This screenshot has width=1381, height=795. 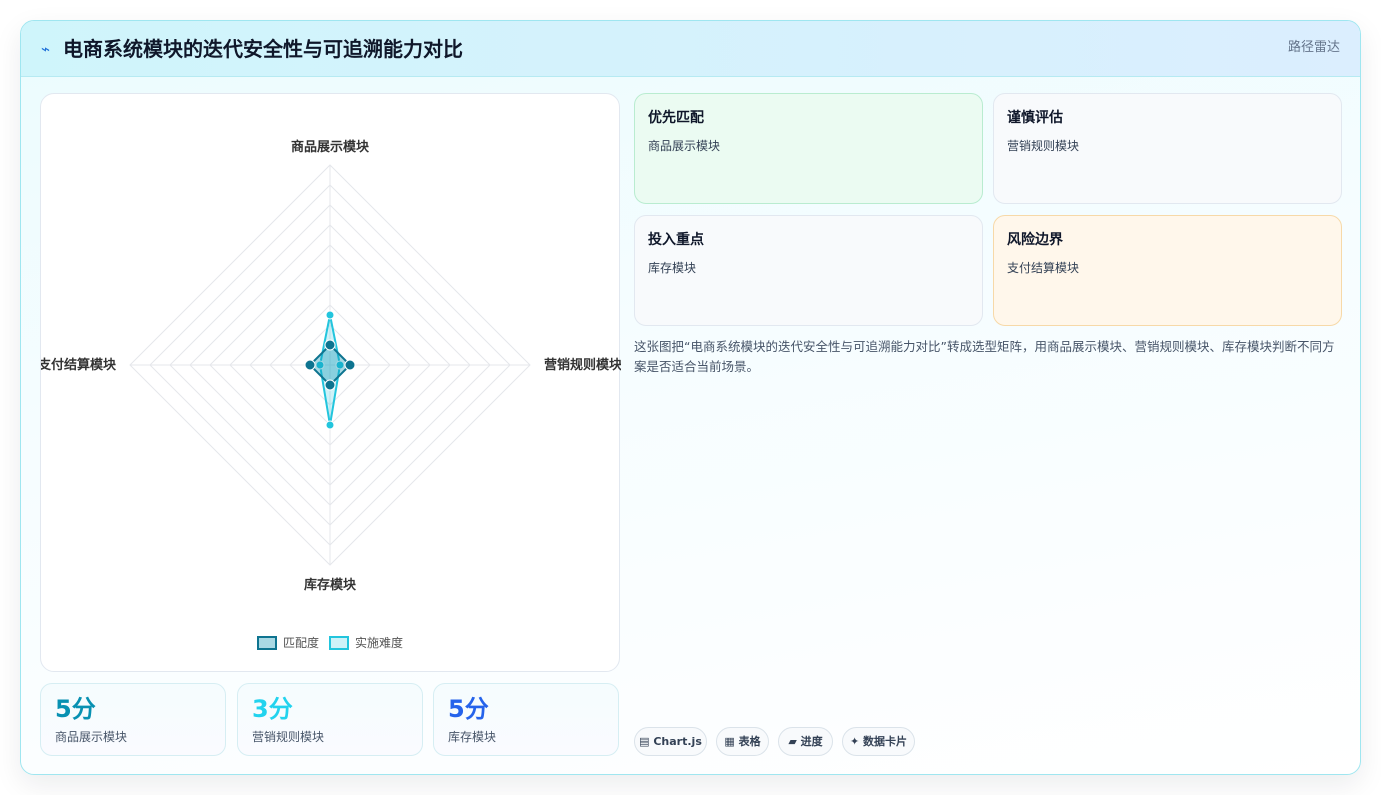 I want to click on chip-label: Chart.js, so click(x=677, y=741).